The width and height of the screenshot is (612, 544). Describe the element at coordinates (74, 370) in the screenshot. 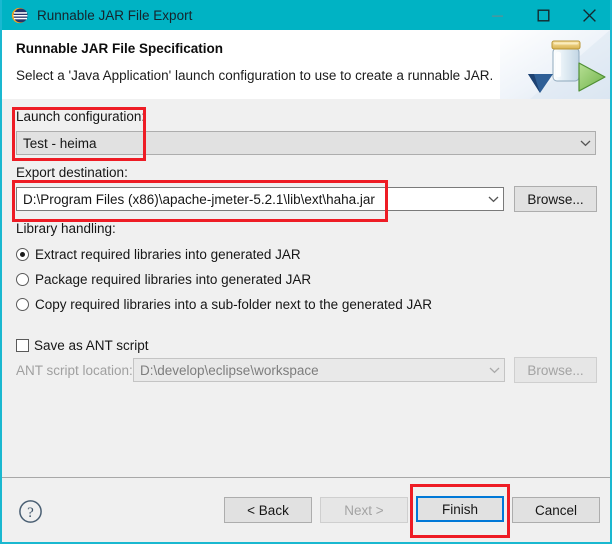

I see `ant-script-location-label: ANT script location:` at that location.